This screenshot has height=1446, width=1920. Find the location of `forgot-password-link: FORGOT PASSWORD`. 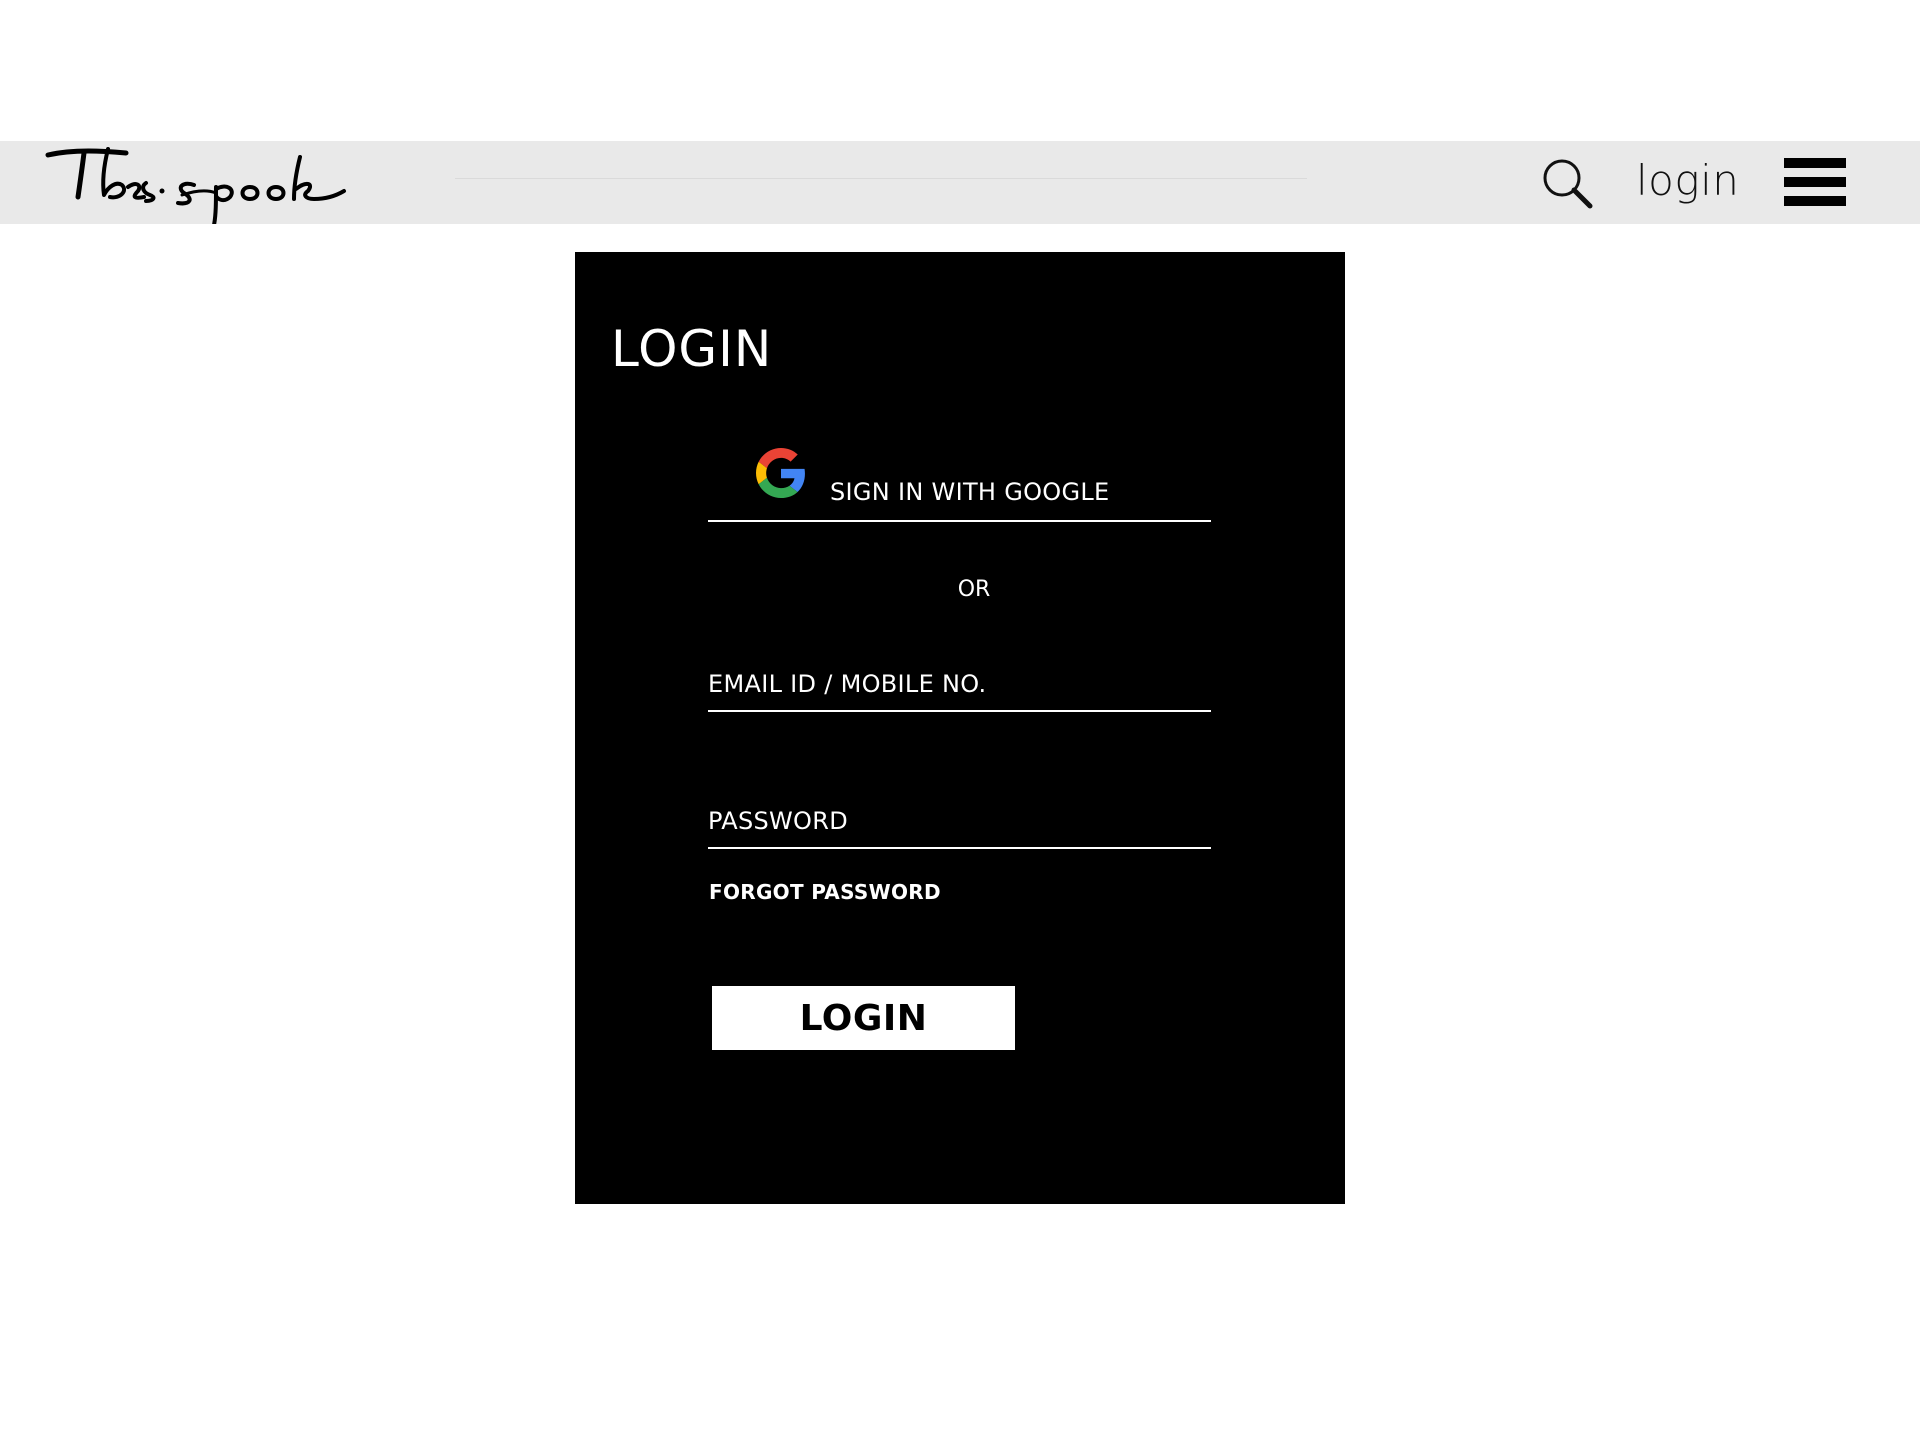

forgot-password-link: FORGOT PASSWORD is located at coordinates (825, 892).